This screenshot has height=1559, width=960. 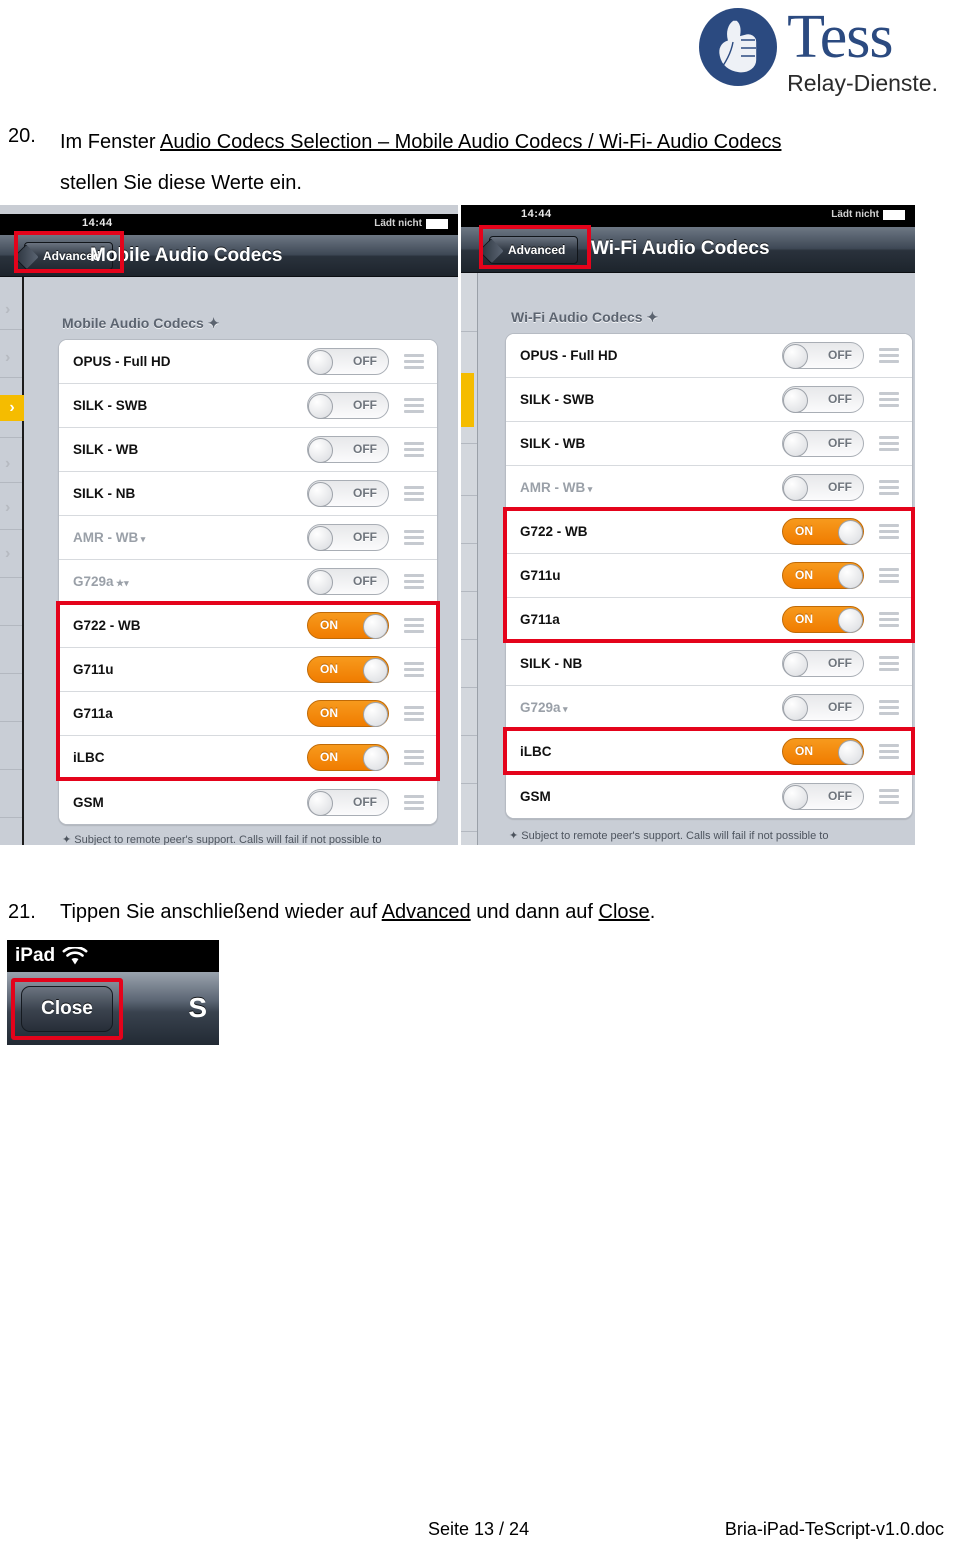 What do you see at coordinates (121, 583) in the screenshot?
I see `chevron-down-icon: ★▾` at bounding box center [121, 583].